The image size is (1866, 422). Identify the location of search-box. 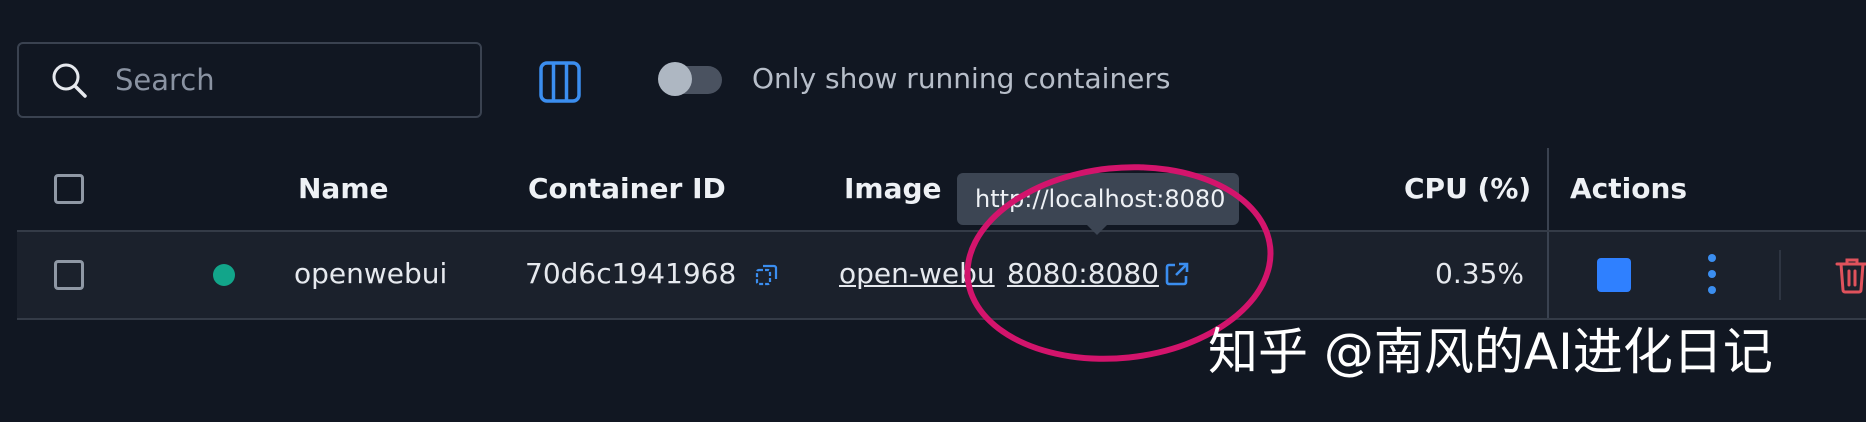
(249, 80).